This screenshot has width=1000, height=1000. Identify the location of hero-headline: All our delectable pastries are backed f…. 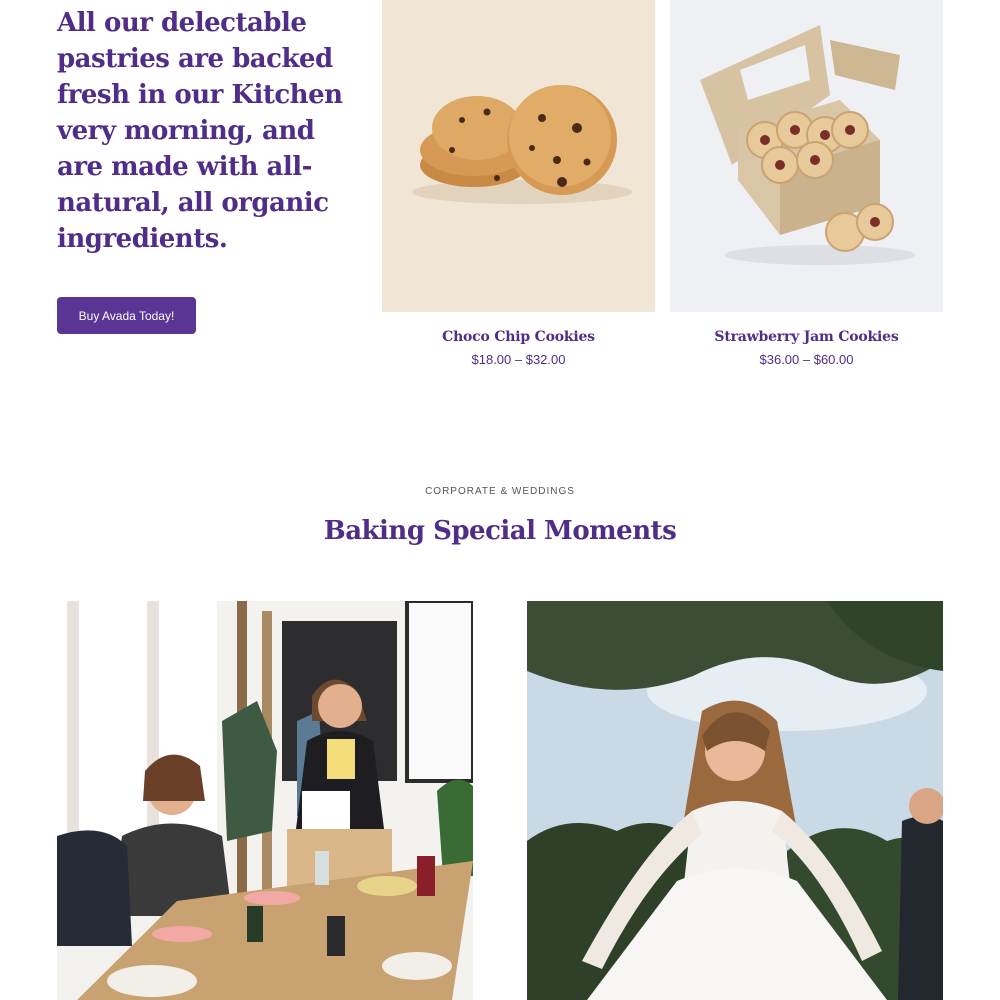
(200, 131).